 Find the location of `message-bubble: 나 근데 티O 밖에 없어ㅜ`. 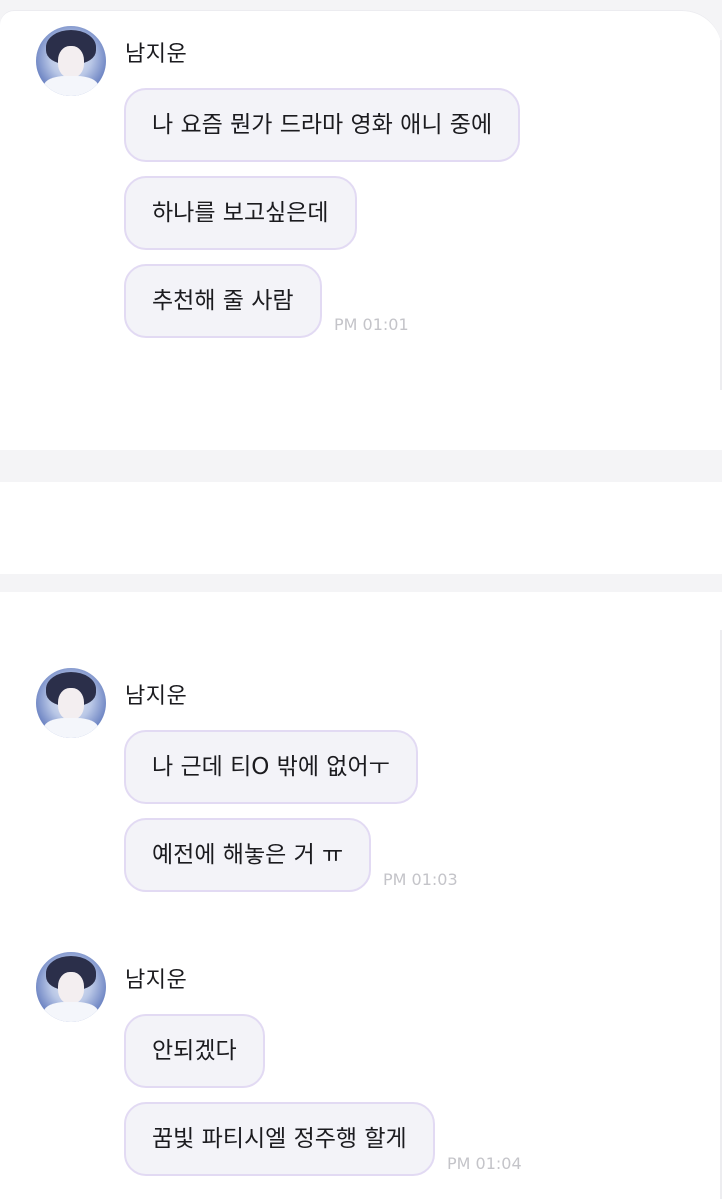

message-bubble: 나 근데 티O 밖에 없어ㅜ is located at coordinates (271, 767).